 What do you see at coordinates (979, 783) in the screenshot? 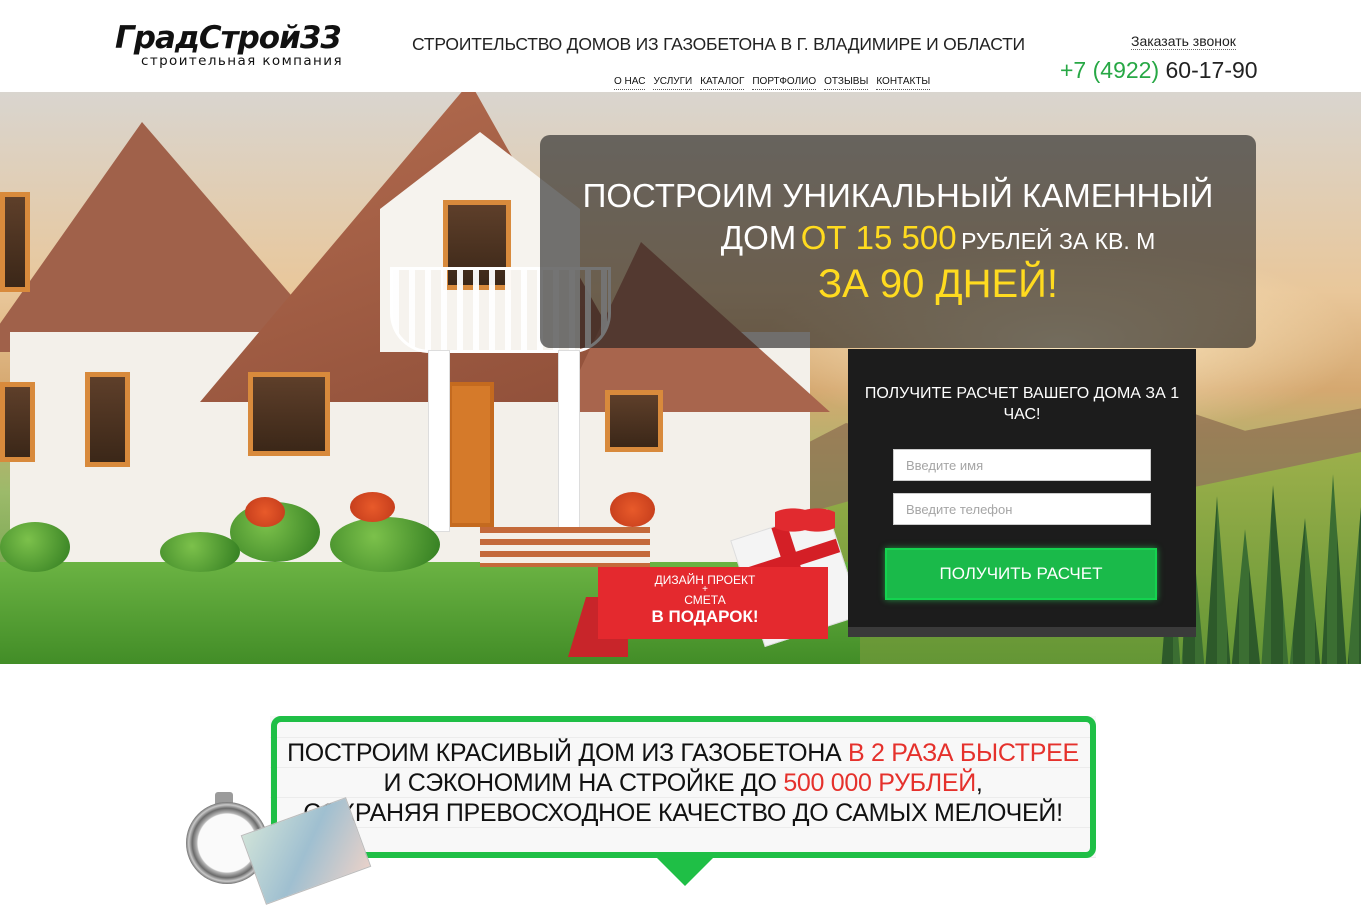
I see `benefits-l2-comma: ,` at bounding box center [979, 783].